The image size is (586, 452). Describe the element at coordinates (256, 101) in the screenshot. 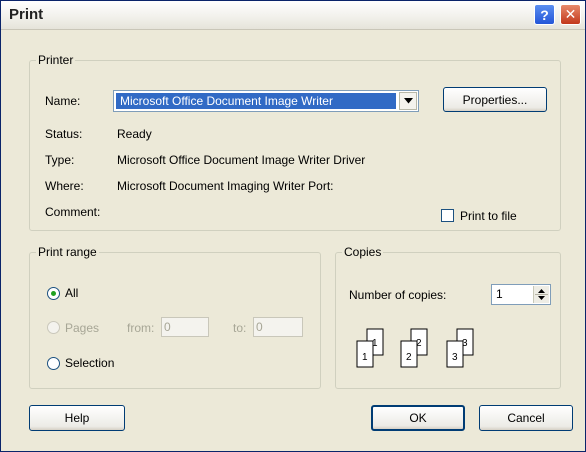

I see `printer-name-value: Microsoft Office Document Image Writer` at that location.